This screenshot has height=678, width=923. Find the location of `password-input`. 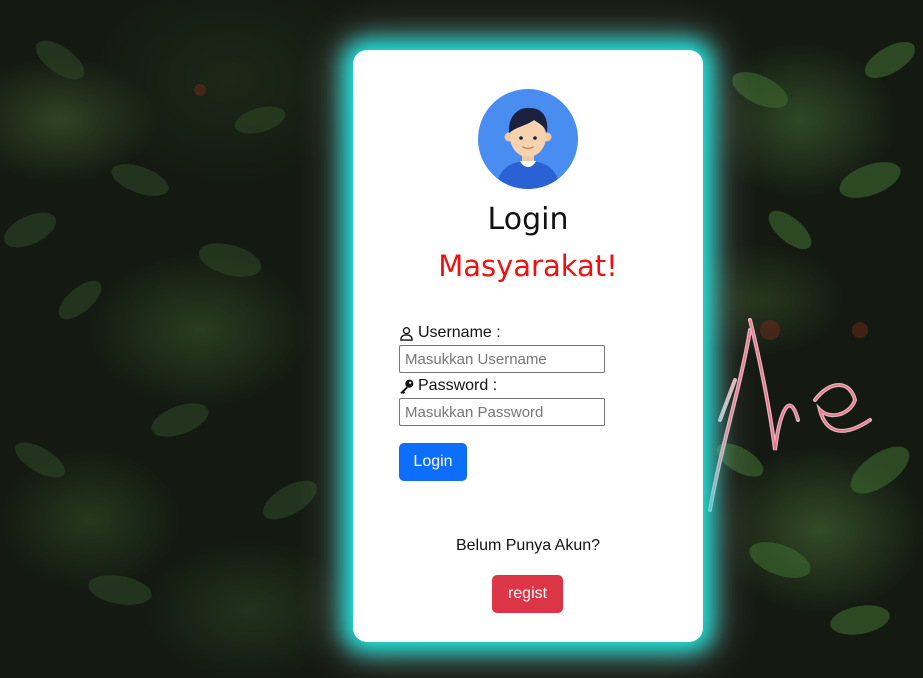

password-input is located at coordinates (502, 412).